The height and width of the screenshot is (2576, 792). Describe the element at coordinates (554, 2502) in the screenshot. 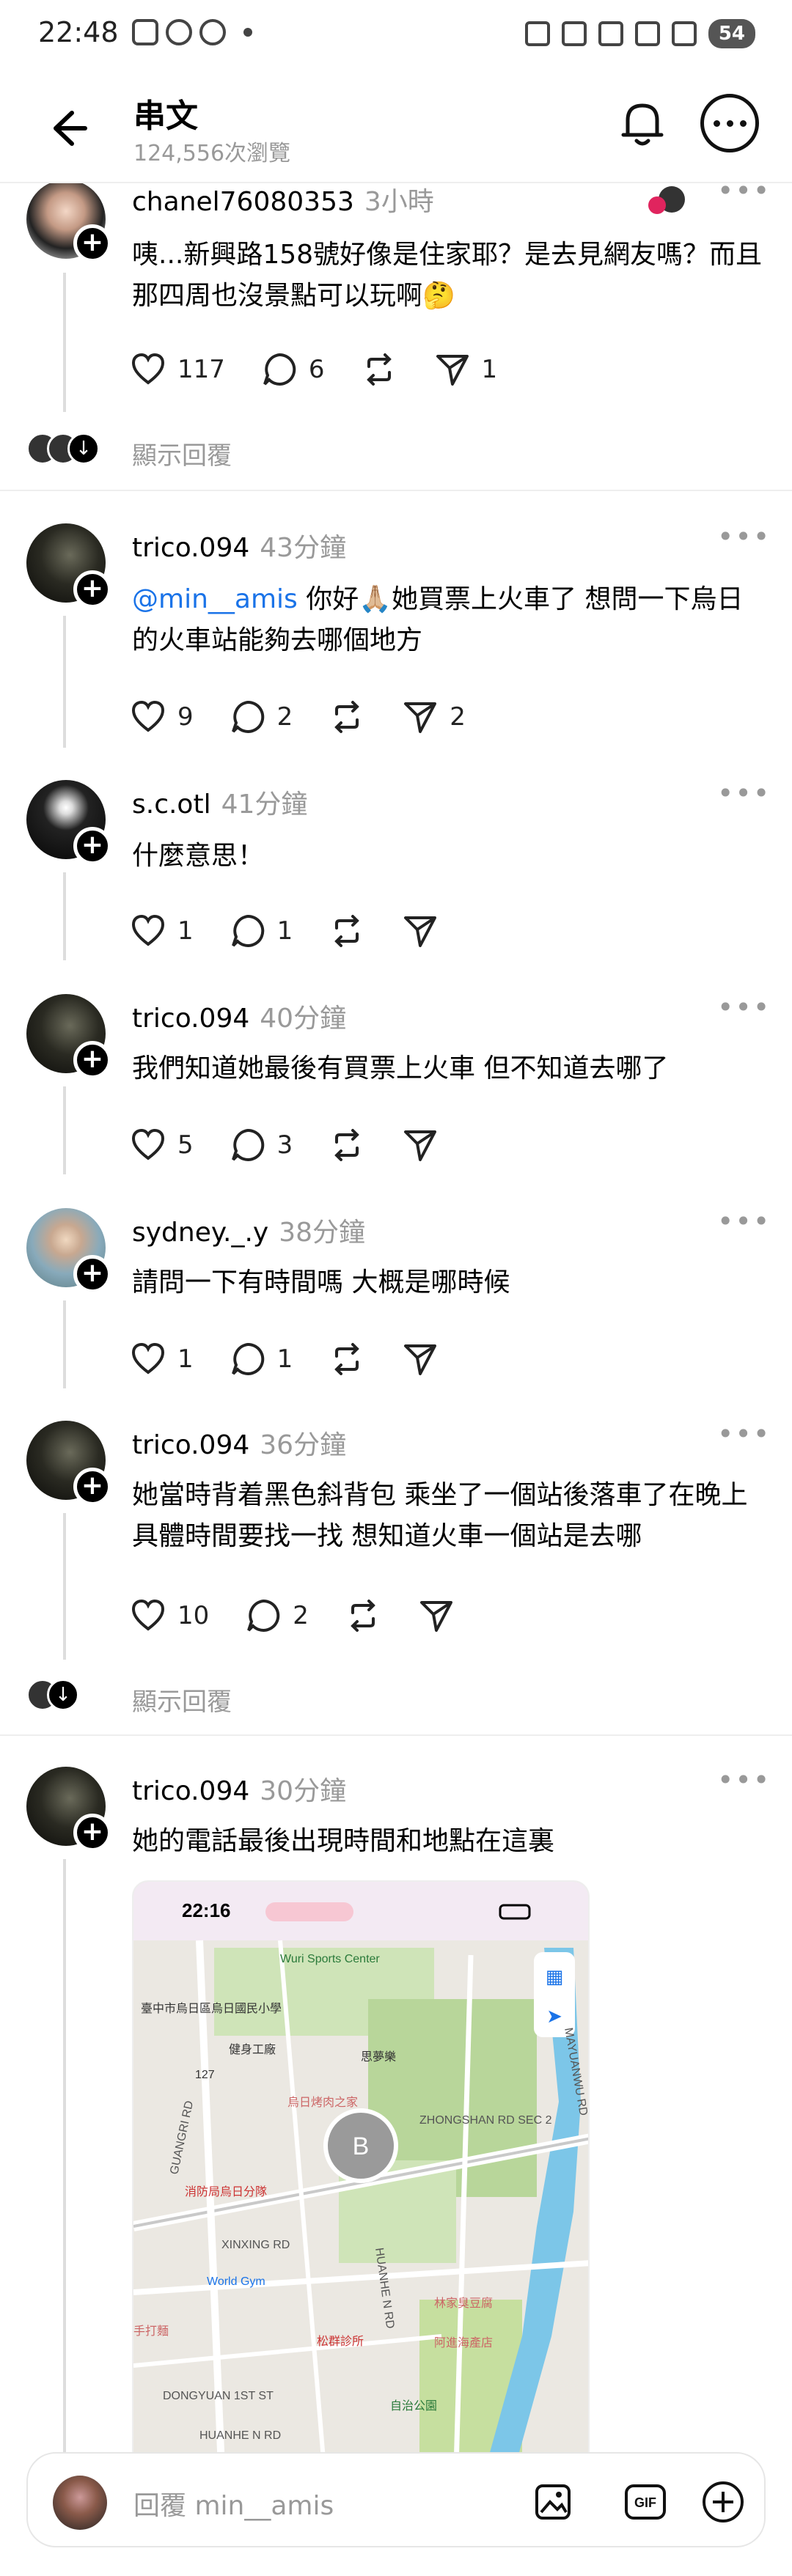

I see `image-attach-icon` at that location.